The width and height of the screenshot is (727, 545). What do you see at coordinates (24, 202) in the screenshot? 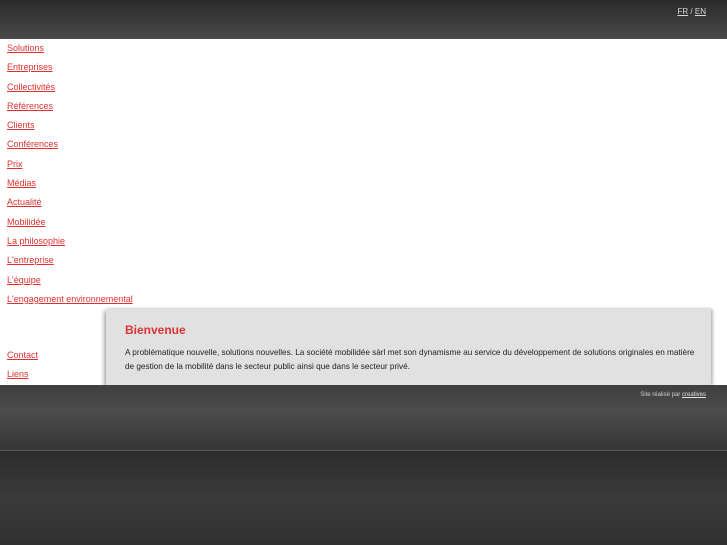
I see `nav-link-actualite: Actualité` at bounding box center [24, 202].